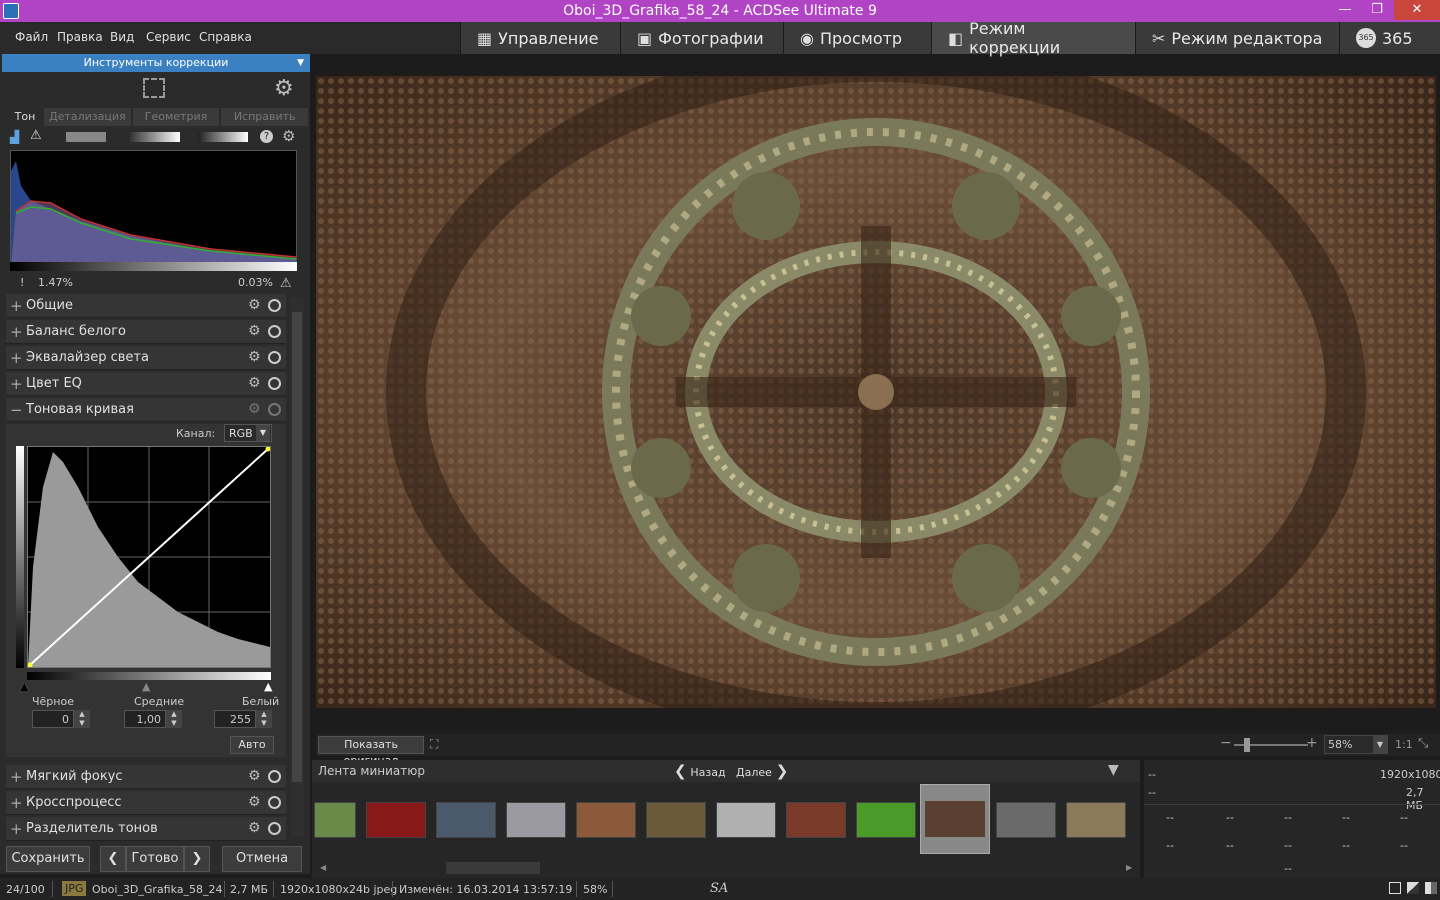 This screenshot has height=900, width=1440. Describe the element at coordinates (300, 63) in the screenshot. I see `panel-menu-arrow-icon: ▼` at that location.